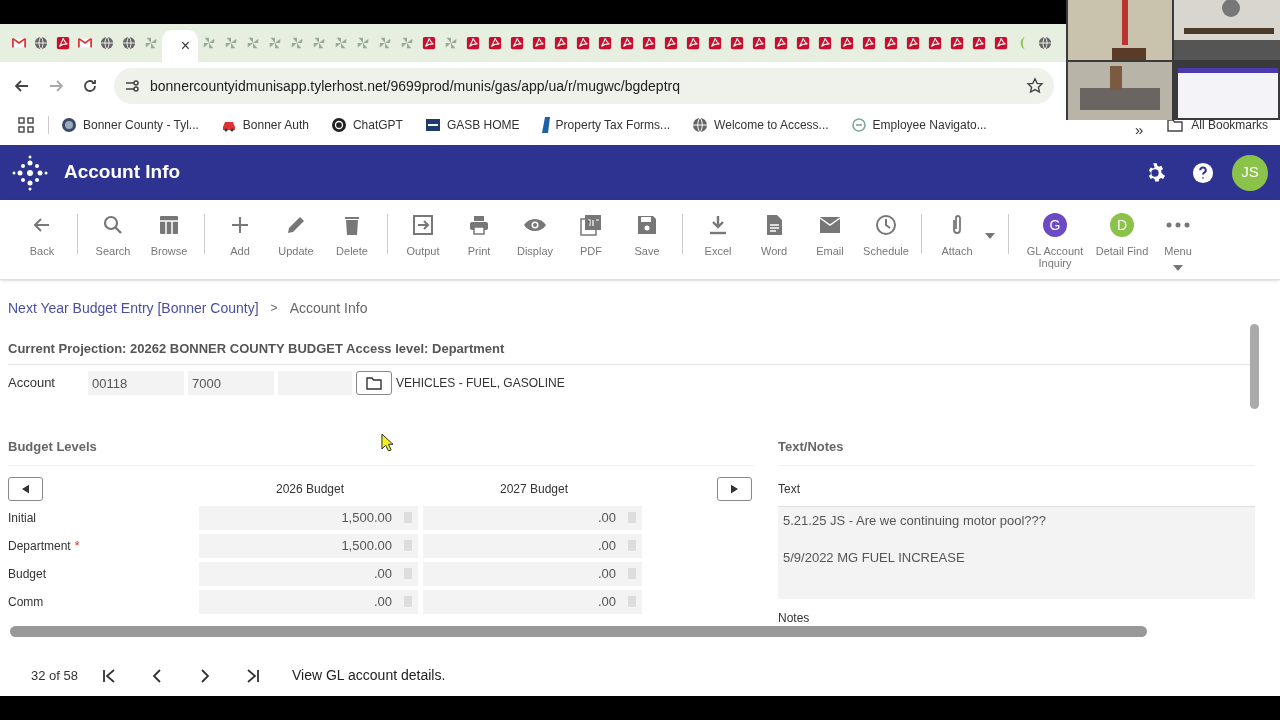  What do you see at coordinates (369, 675) in the screenshot?
I see `status-message: View GL account details.` at bounding box center [369, 675].